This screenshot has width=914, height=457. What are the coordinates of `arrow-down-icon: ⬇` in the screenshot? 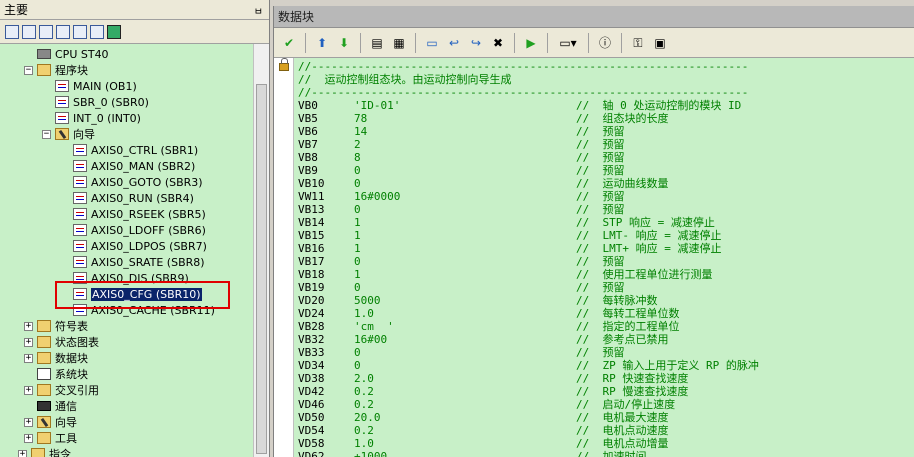 It's located at (344, 43).